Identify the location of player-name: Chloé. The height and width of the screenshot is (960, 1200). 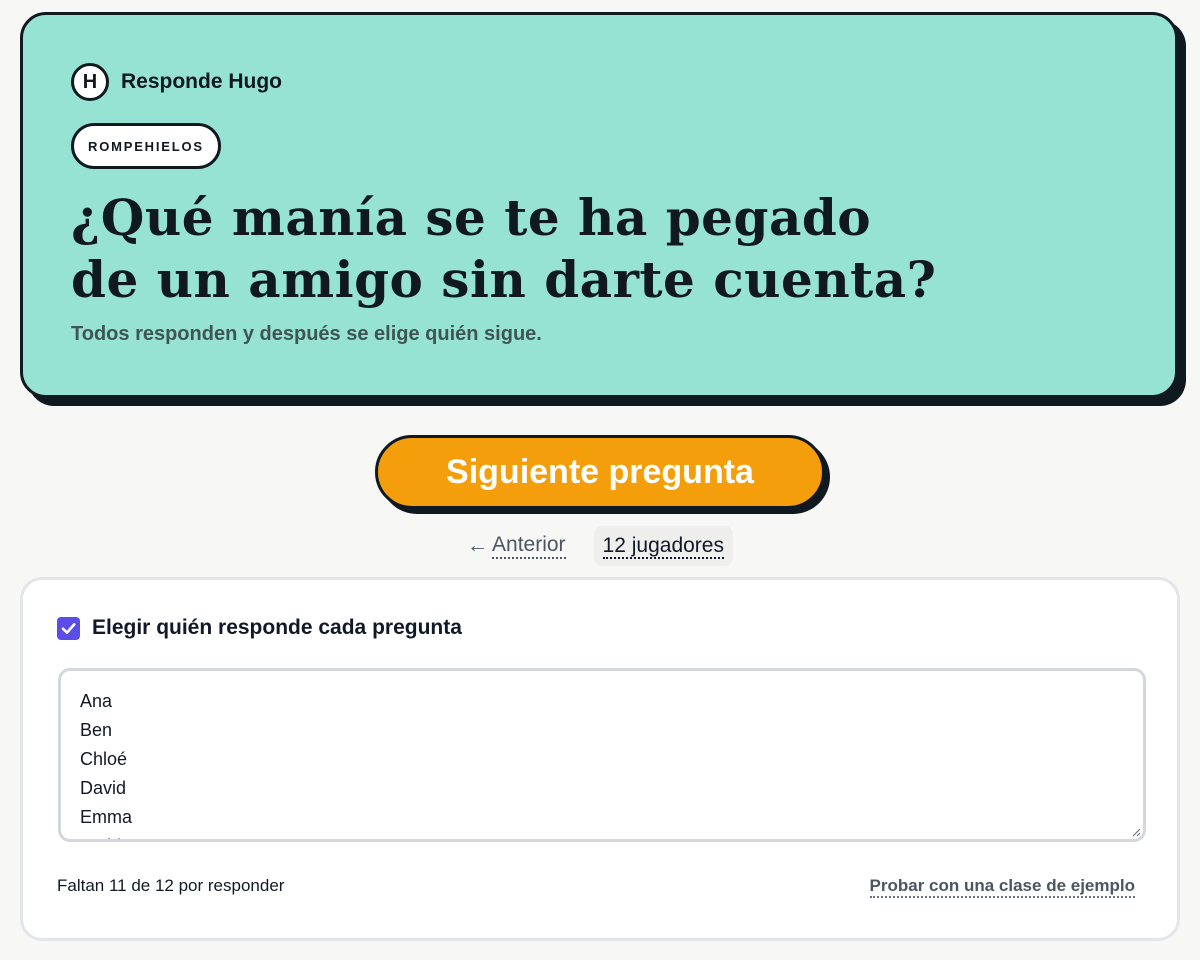
(104, 759).